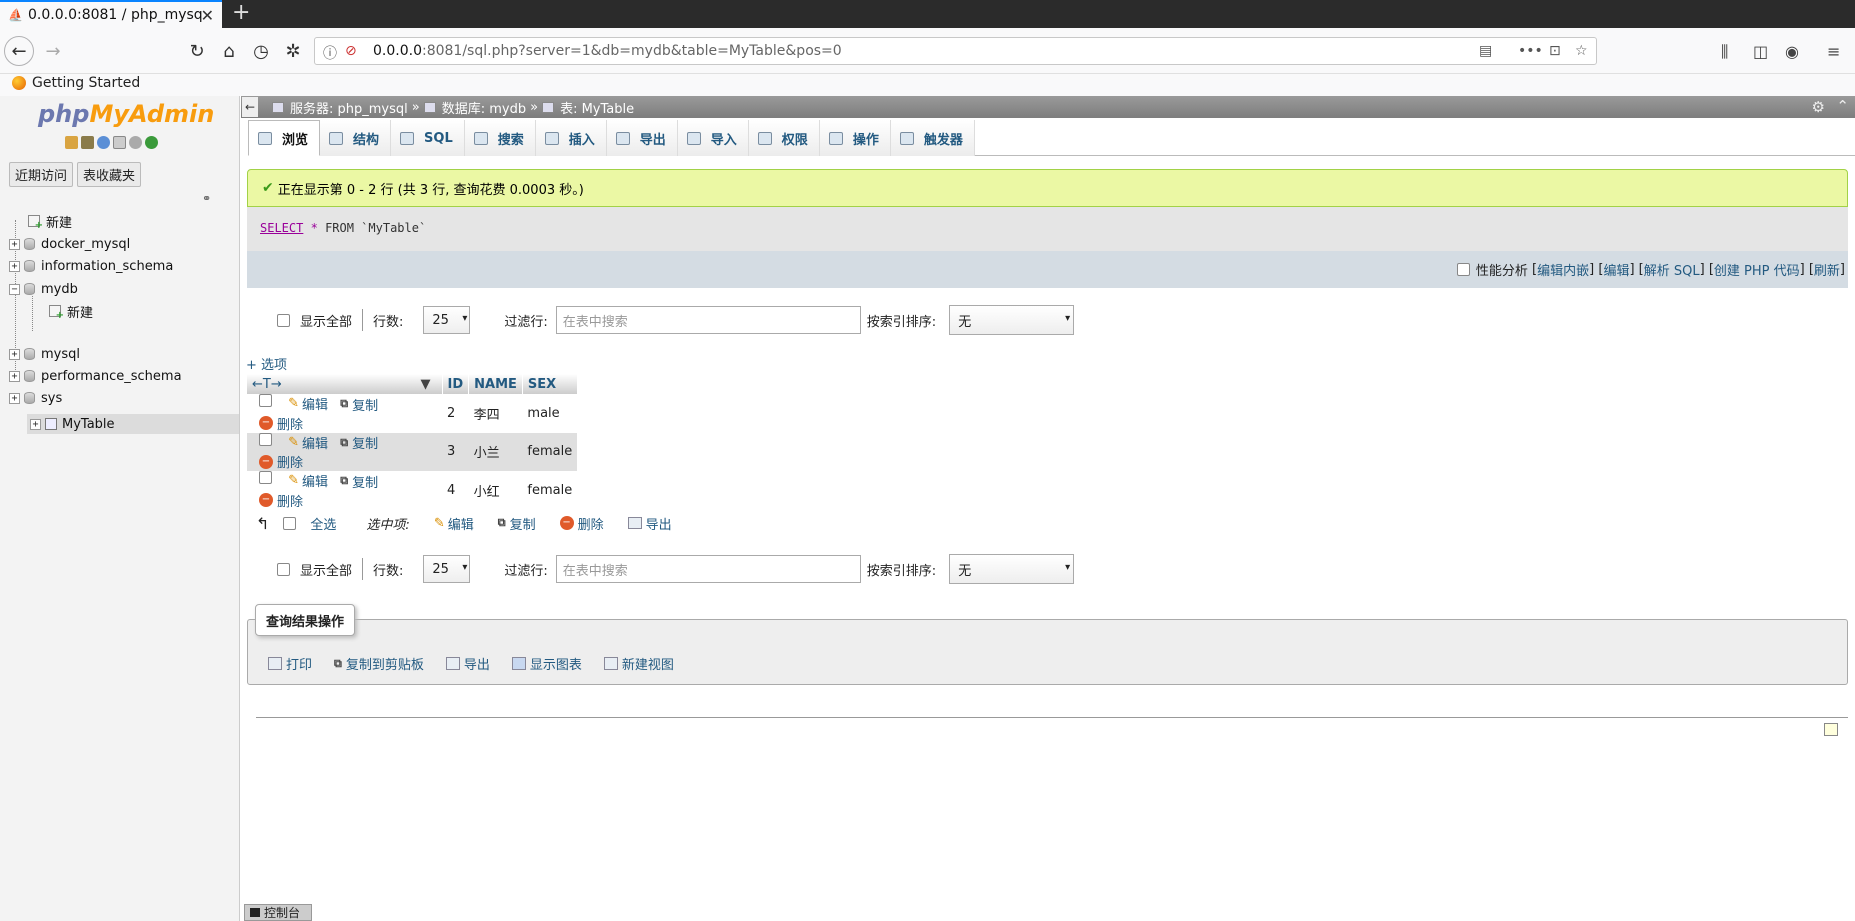 This screenshot has width=1855, height=921. Describe the element at coordinates (135, 142) in the screenshot. I see `nav-settings-icon` at that location.